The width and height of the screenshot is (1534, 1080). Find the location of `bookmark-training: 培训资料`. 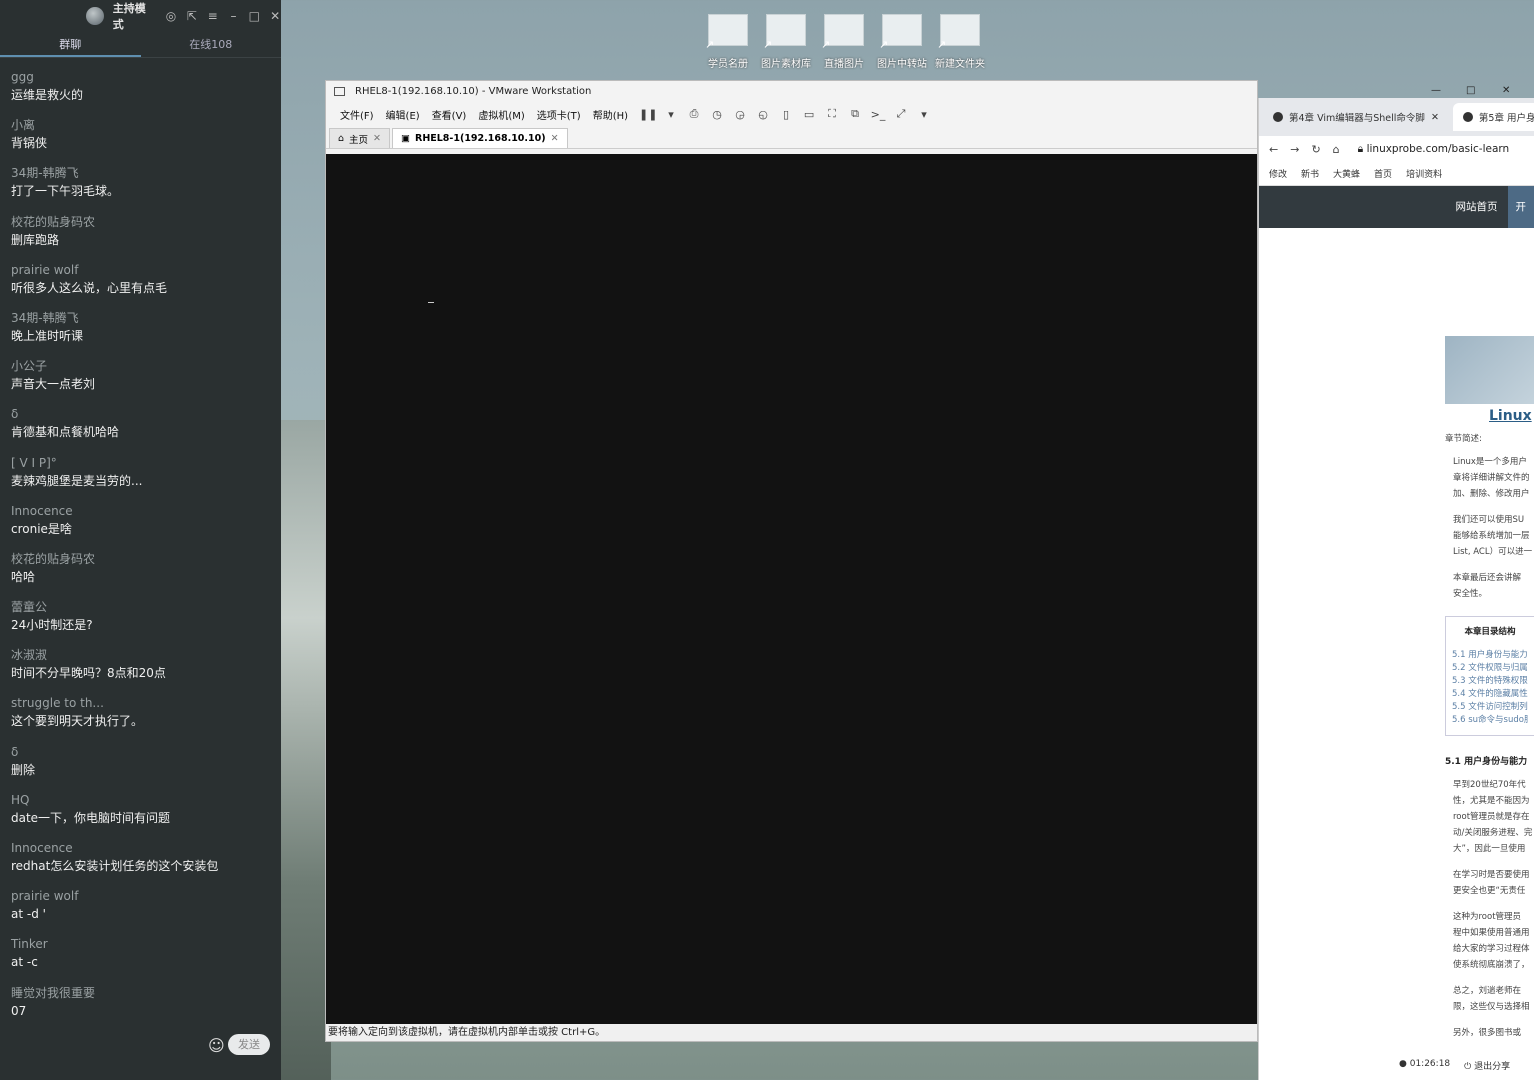

bookmark-training: 培训资料 is located at coordinates (1424, 173).